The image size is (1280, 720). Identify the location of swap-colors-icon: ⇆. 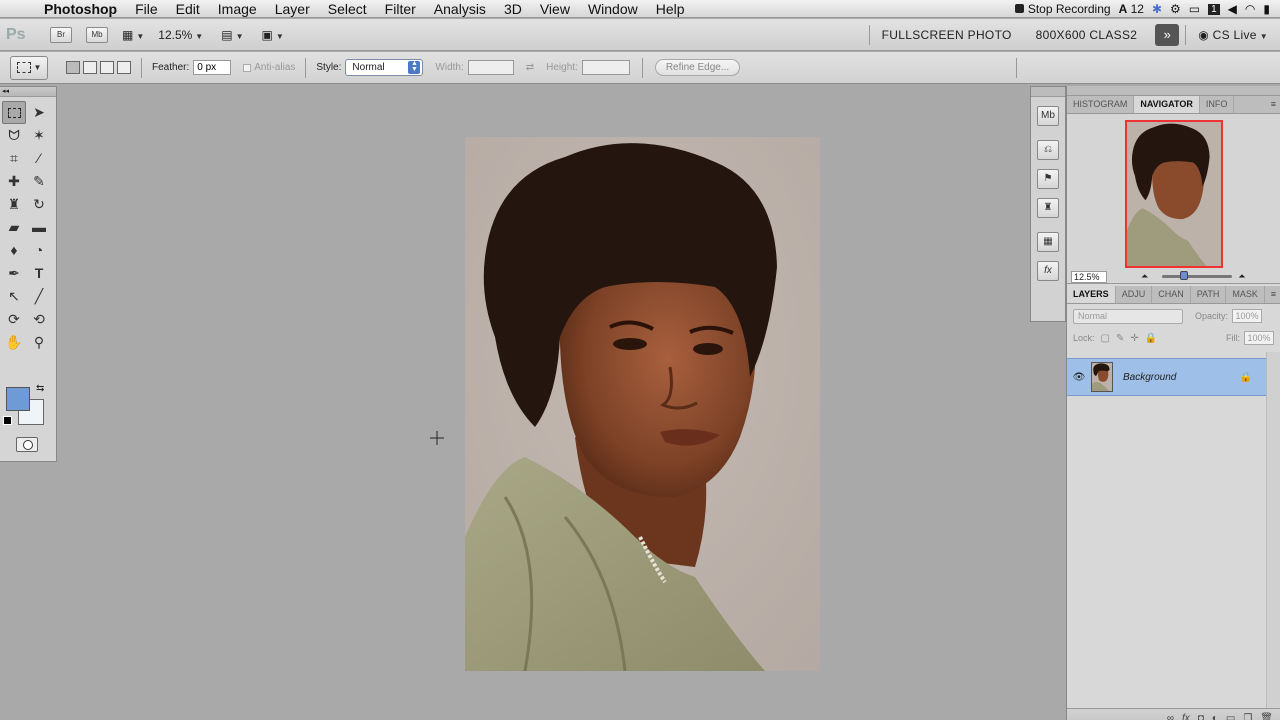
(40, 388).